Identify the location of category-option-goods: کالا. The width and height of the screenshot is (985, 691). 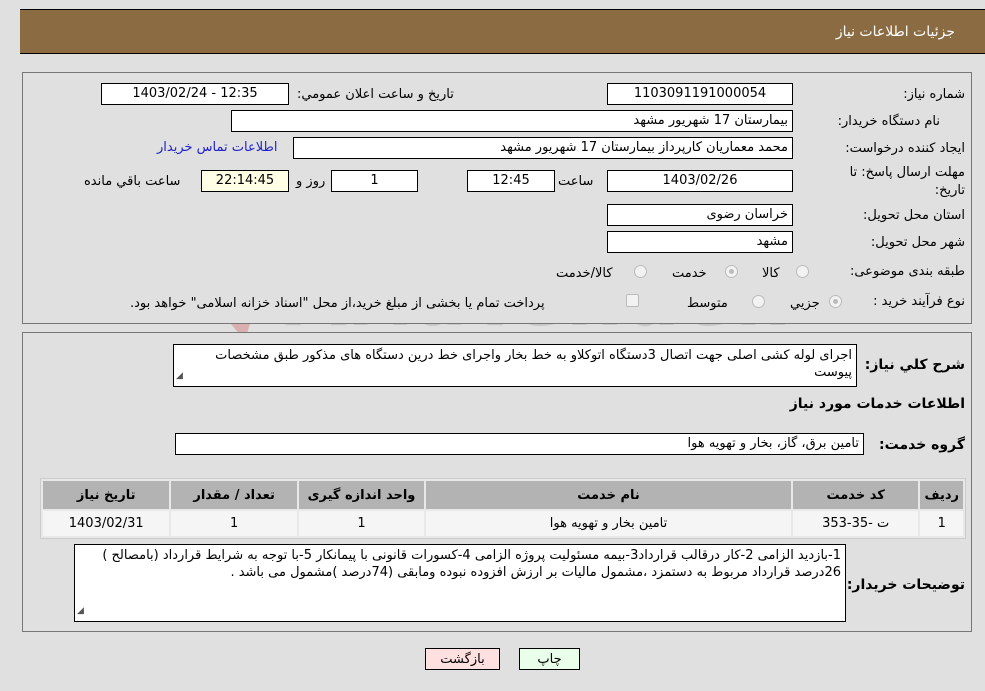
(771, 273).